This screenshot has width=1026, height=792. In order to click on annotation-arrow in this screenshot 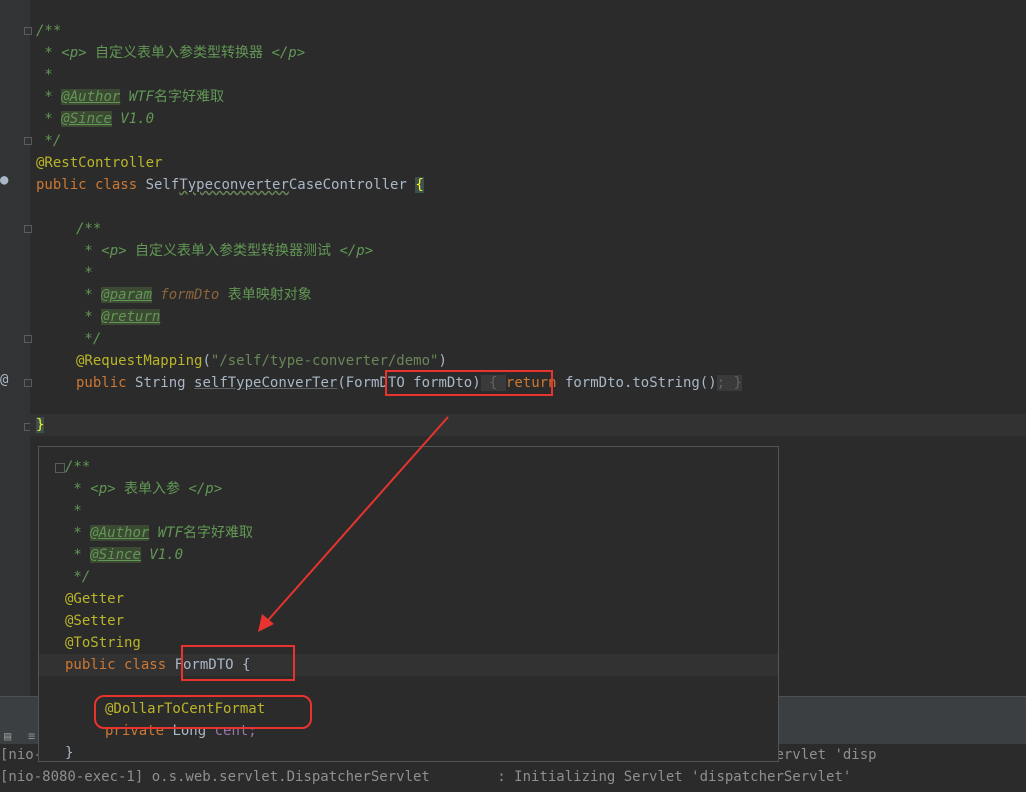, I will do `click(353, 524)`.